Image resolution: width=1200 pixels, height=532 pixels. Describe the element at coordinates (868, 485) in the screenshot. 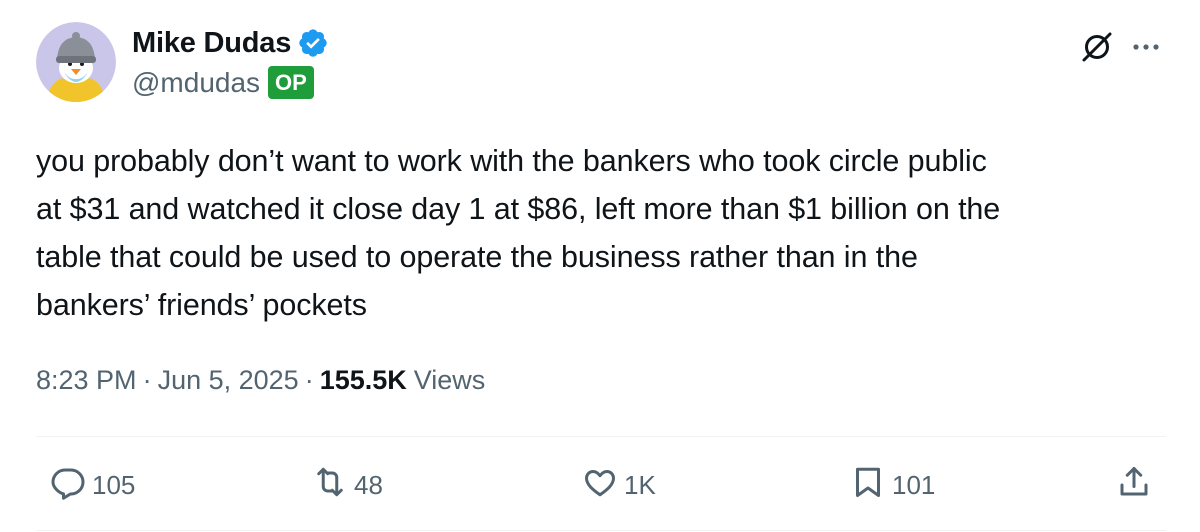

I see `bookmark-icon` at that location.